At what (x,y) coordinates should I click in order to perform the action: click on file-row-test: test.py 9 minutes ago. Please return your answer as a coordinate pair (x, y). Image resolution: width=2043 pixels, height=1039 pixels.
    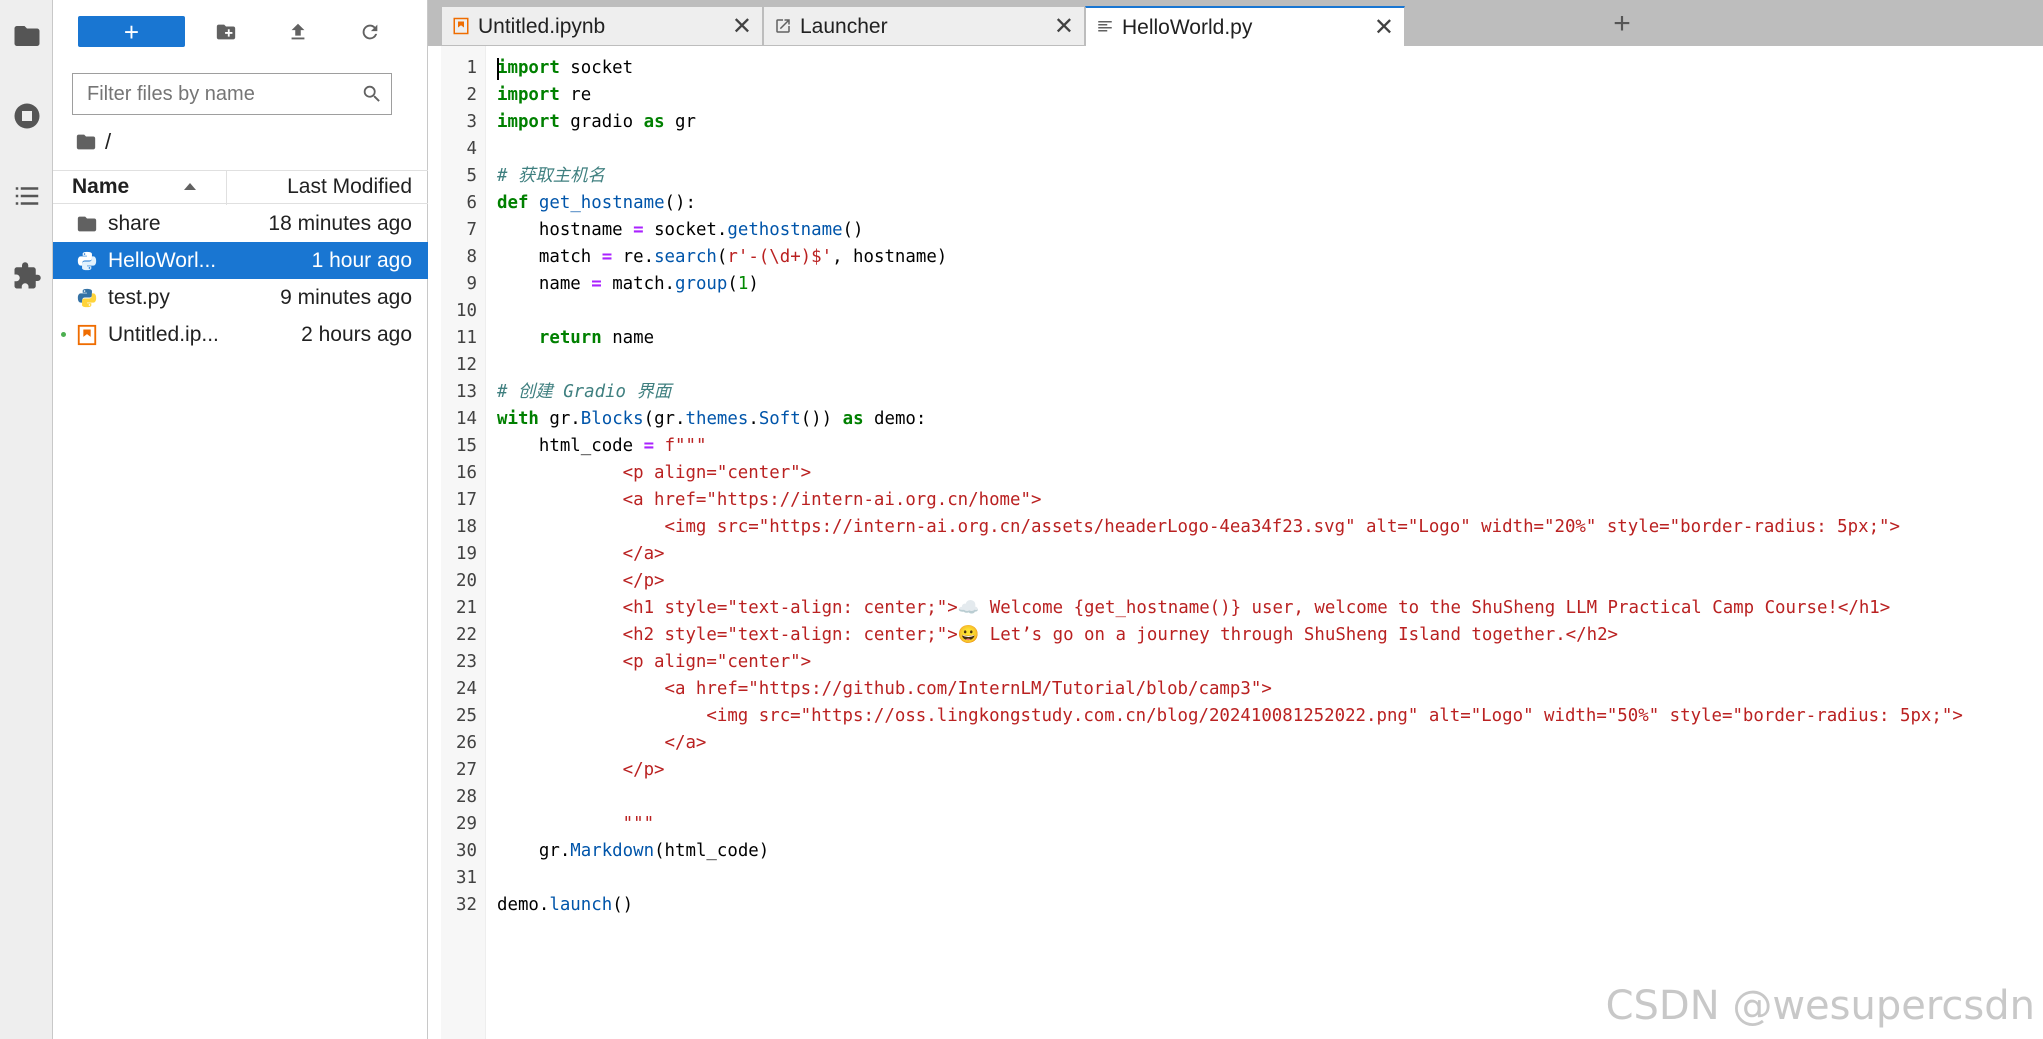
    Looking at the image, I should click on (240, 297).